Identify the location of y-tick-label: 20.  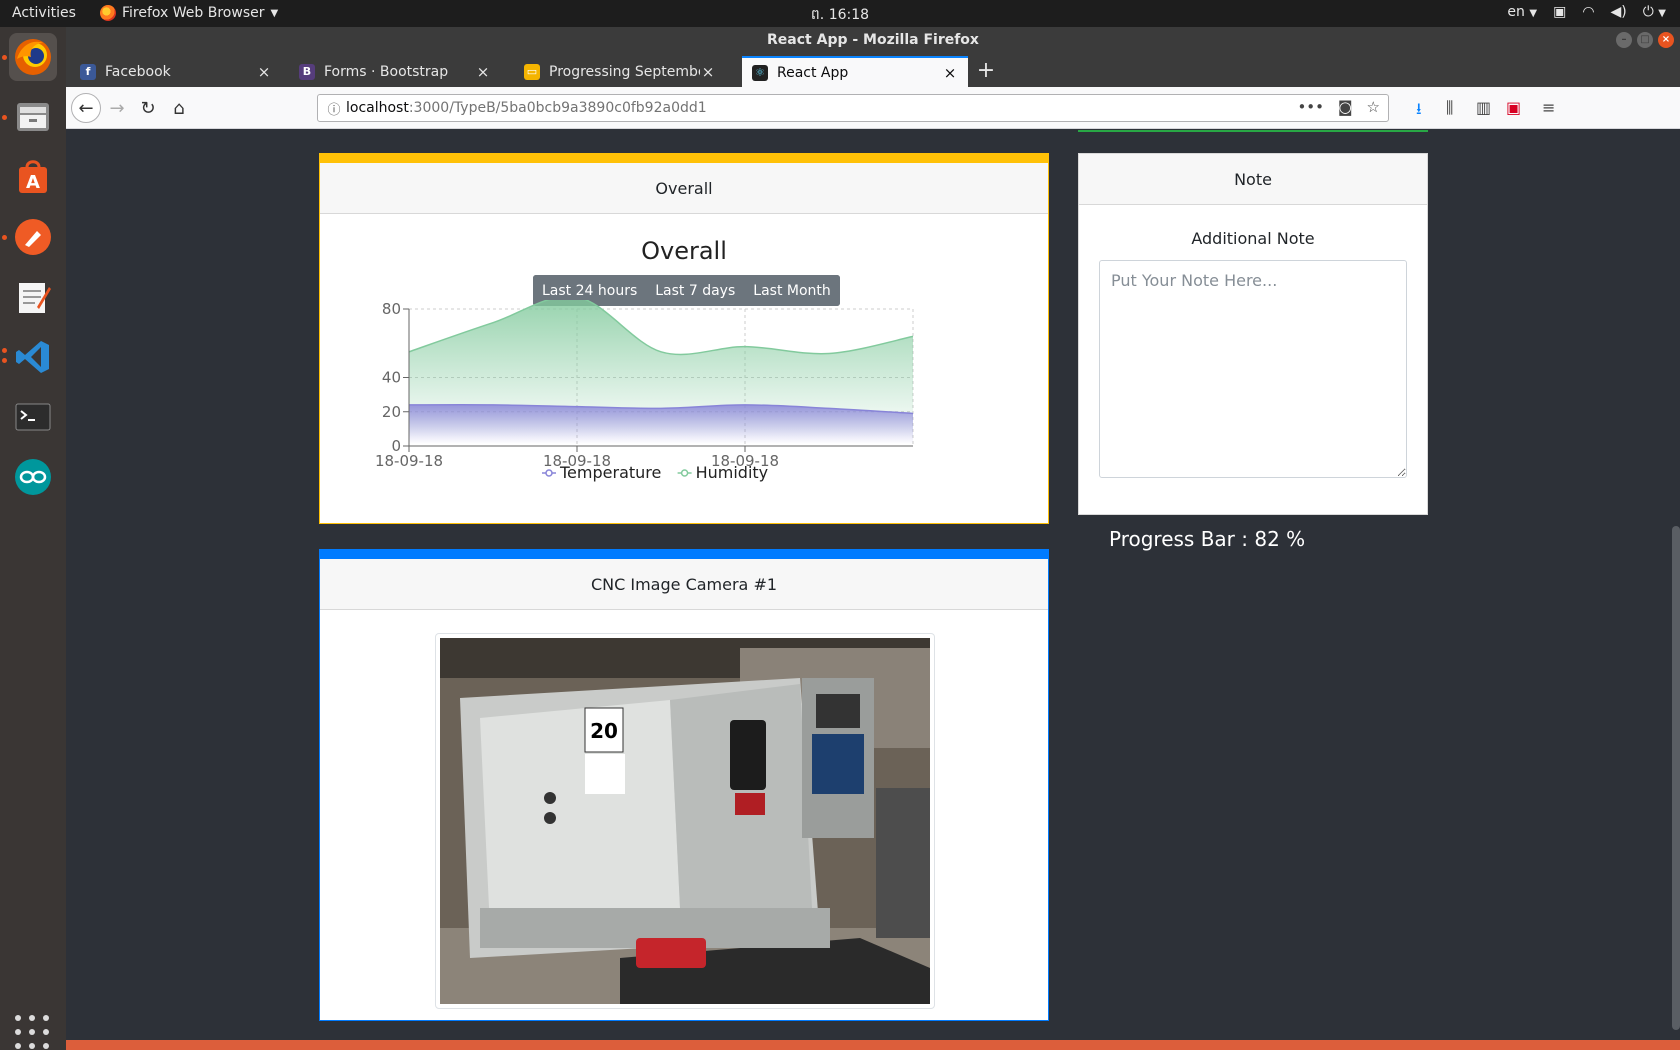
(391, 412).